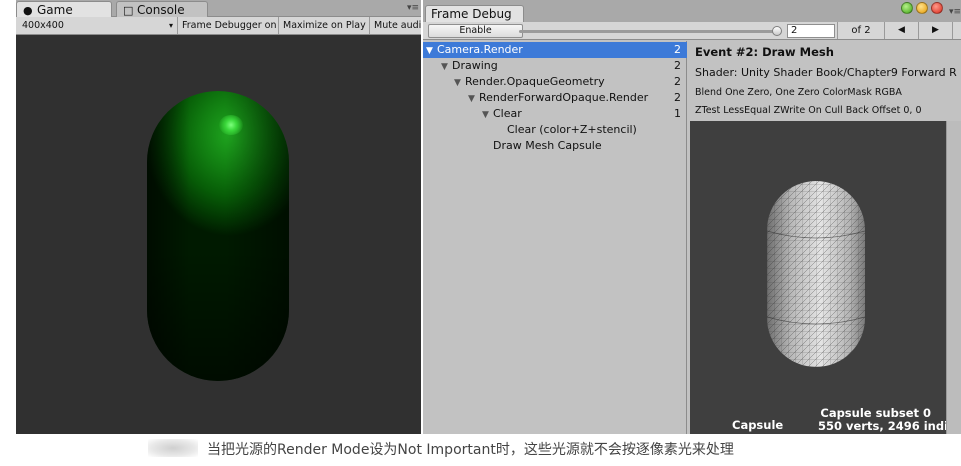 This screenshot has height=466, width=961. What do you see at coordinates (173, 448) in the screenshot?
I see `blurred-watermark` at bounding box center [173, 448].